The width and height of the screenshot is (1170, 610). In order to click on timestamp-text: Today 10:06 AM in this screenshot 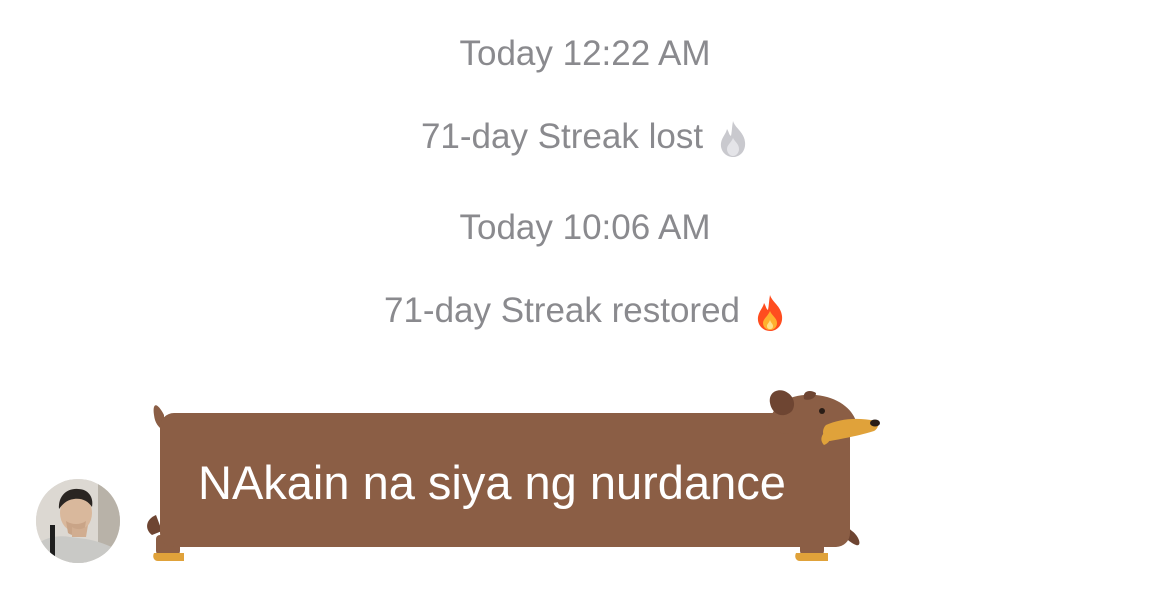, I will do `click(585, 227)`.